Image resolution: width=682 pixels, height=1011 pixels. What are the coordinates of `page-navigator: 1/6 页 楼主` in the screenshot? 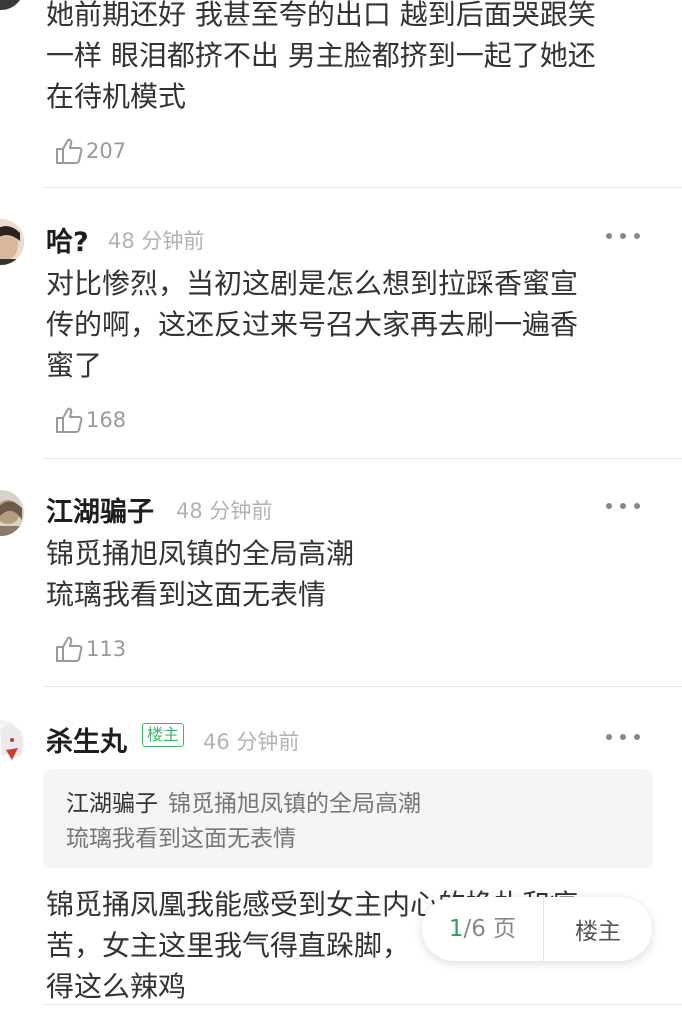 It's located at (537, 929).